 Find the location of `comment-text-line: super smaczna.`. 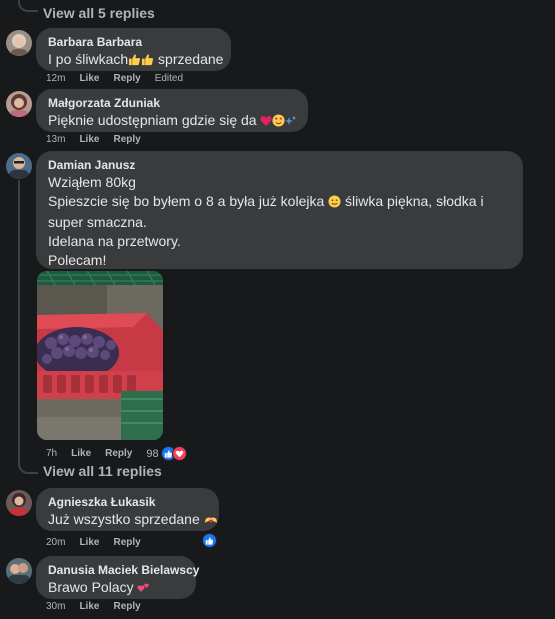

comment-text-line: super smaczna. is located at coordinates (97, 222).